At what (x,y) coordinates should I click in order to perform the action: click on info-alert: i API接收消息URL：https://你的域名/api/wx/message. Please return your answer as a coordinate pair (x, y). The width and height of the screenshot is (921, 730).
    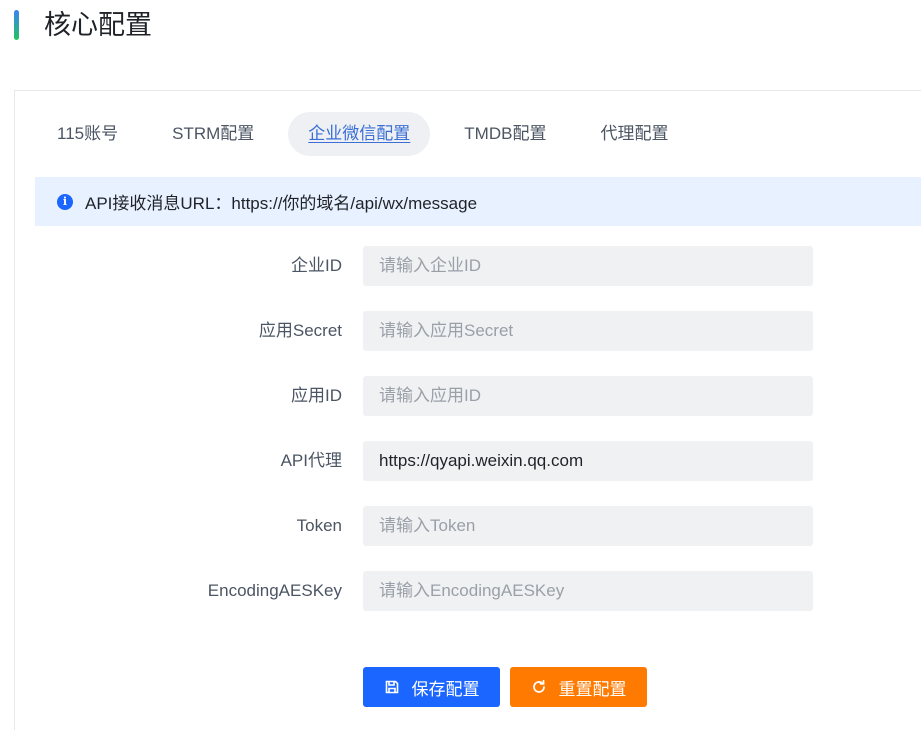
    Looking at the image, I should click on (478, 201).